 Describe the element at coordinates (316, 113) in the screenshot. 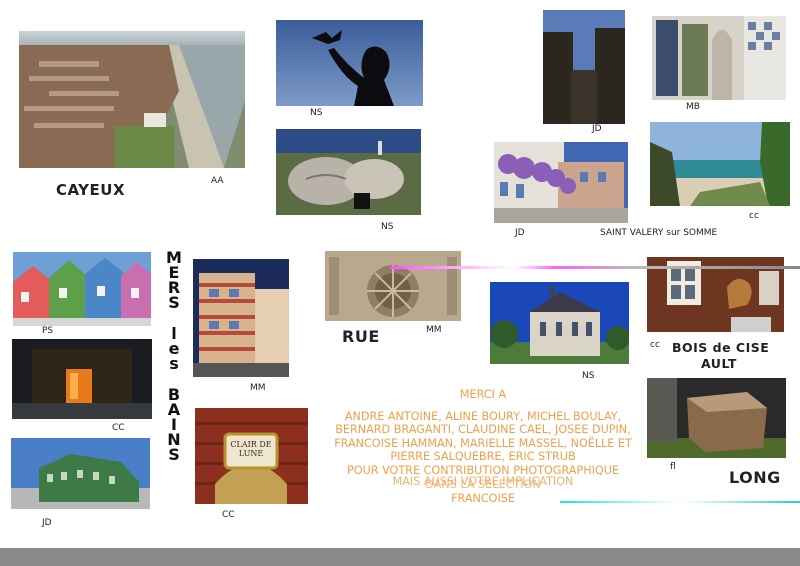

I see `photo-credit-ns-1: NS` at that location.